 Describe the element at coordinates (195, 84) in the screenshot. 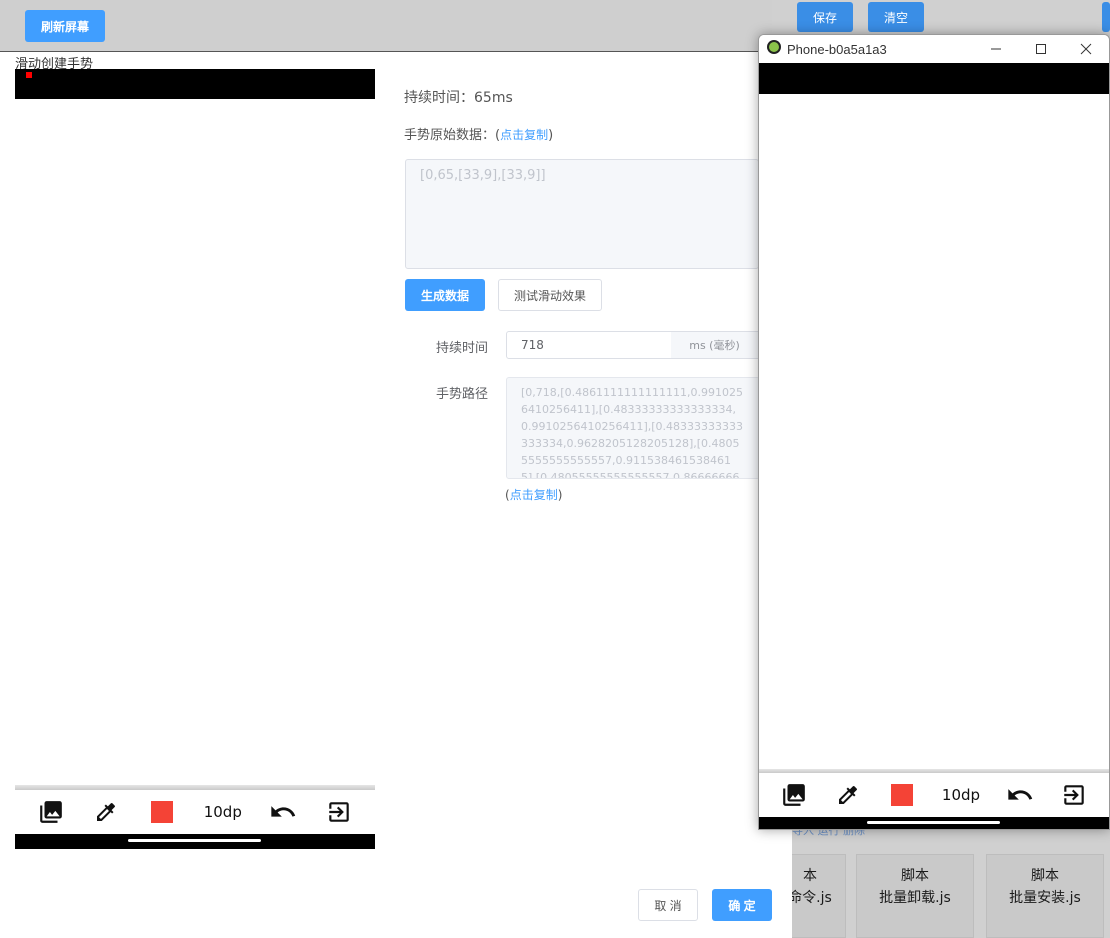

I see `phone-preview-status-bar` at that location.